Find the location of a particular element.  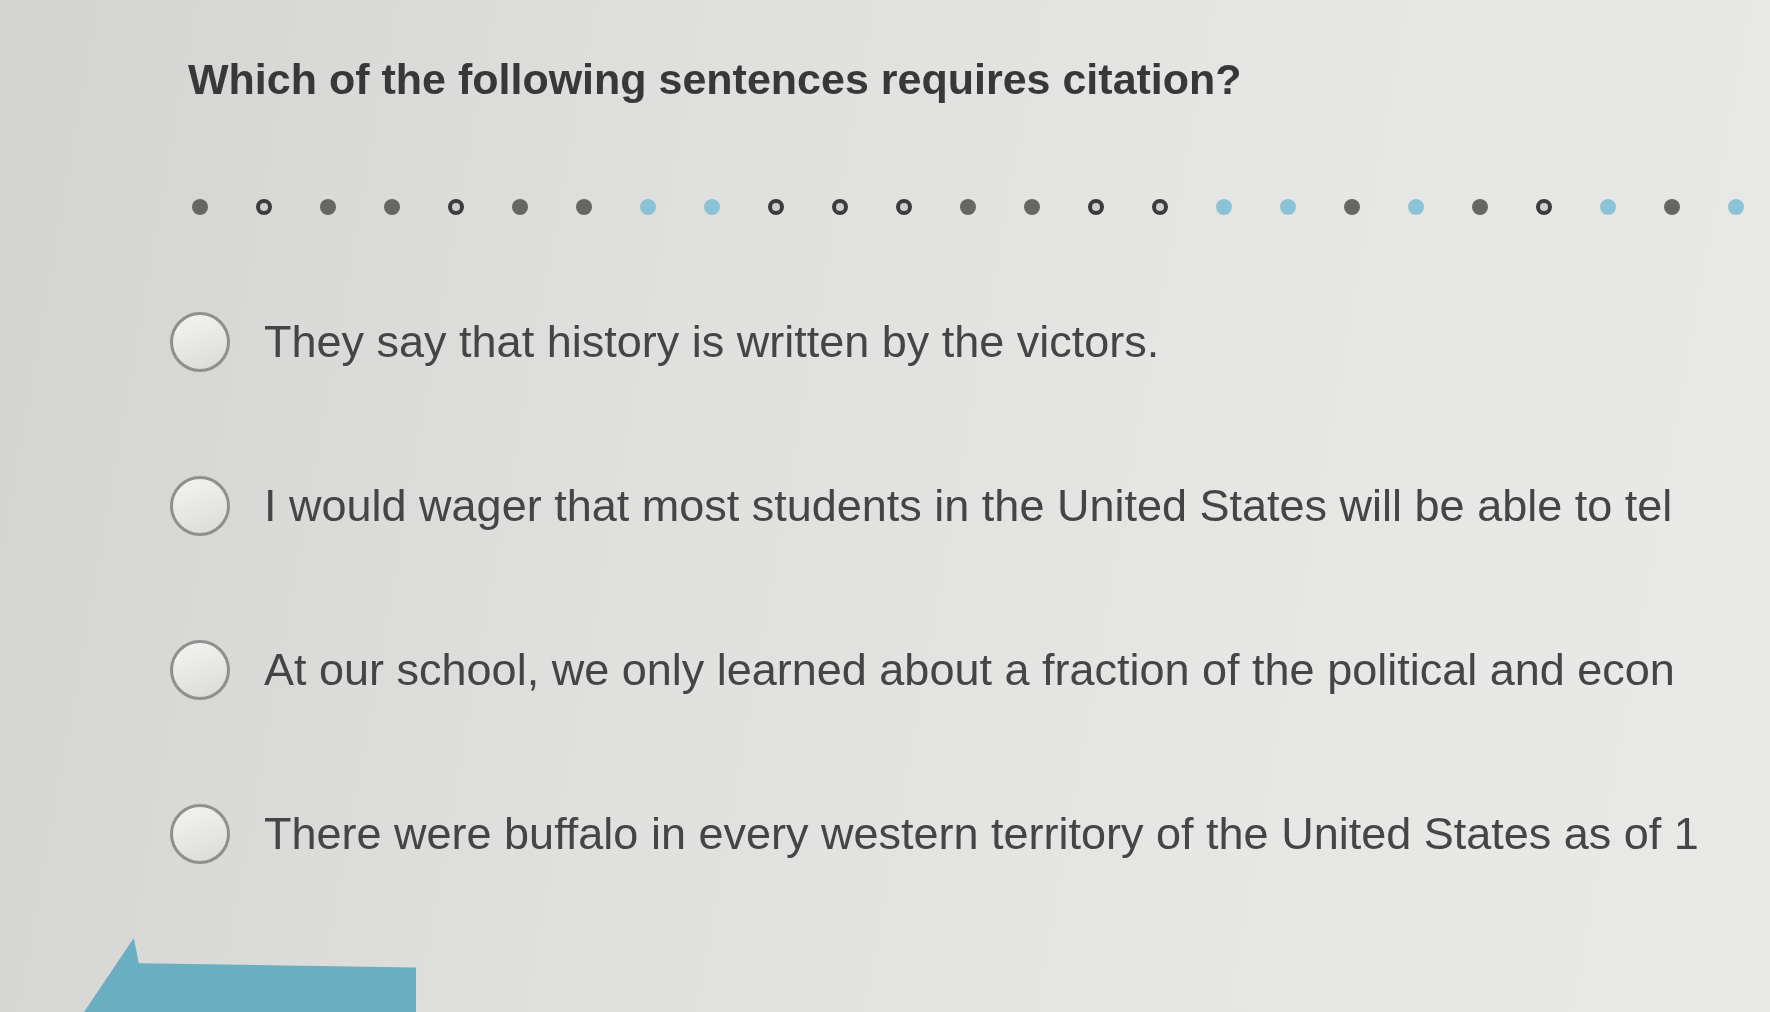

option-text: At our school, we only learned about a fraction of the political and econ is located at coordinates (969, 670).